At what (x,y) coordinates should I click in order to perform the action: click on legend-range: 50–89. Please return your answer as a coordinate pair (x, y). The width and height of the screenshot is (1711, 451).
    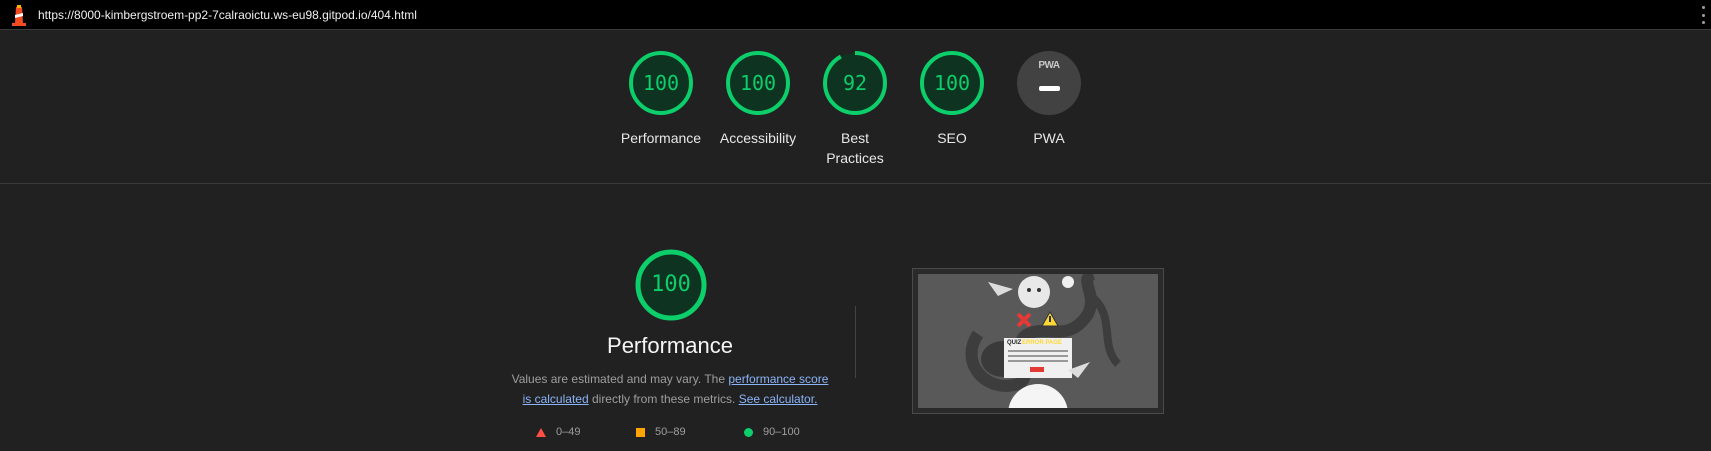
    Looking at the image, I should click on (670, 432).